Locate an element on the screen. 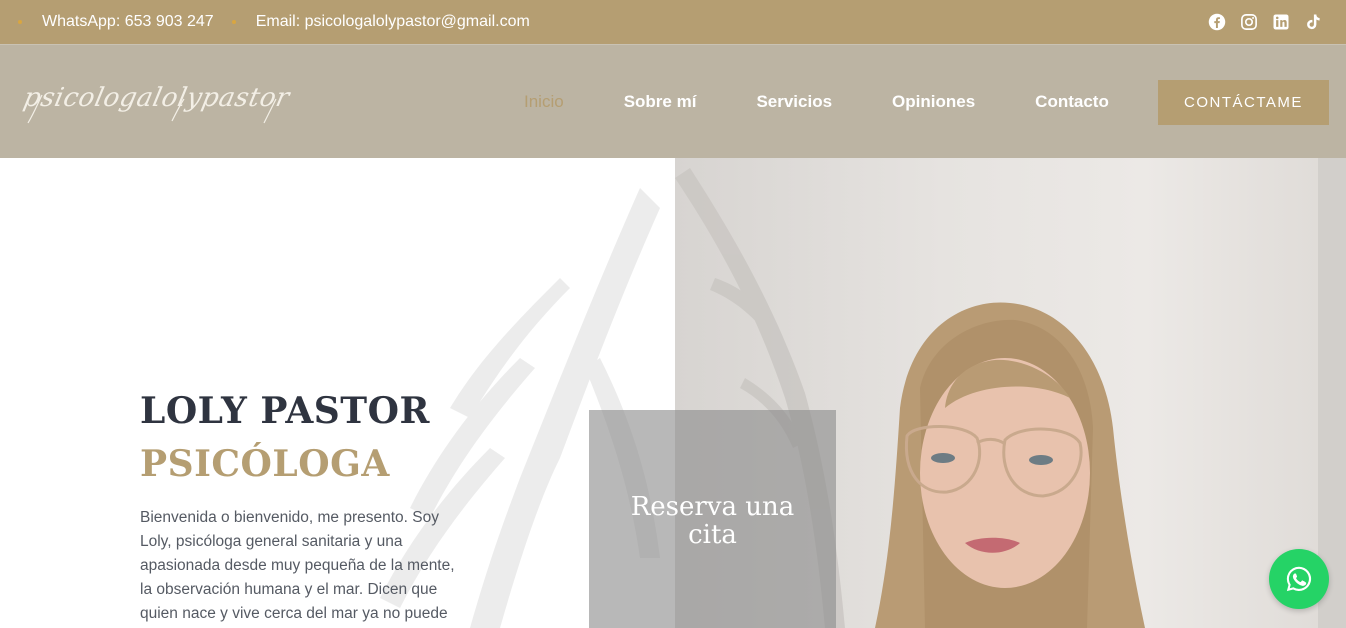 The image size is (1346, 628). whatsapp-text: WhatsApp: 653 903 247 is located at coordinates (128, 22).